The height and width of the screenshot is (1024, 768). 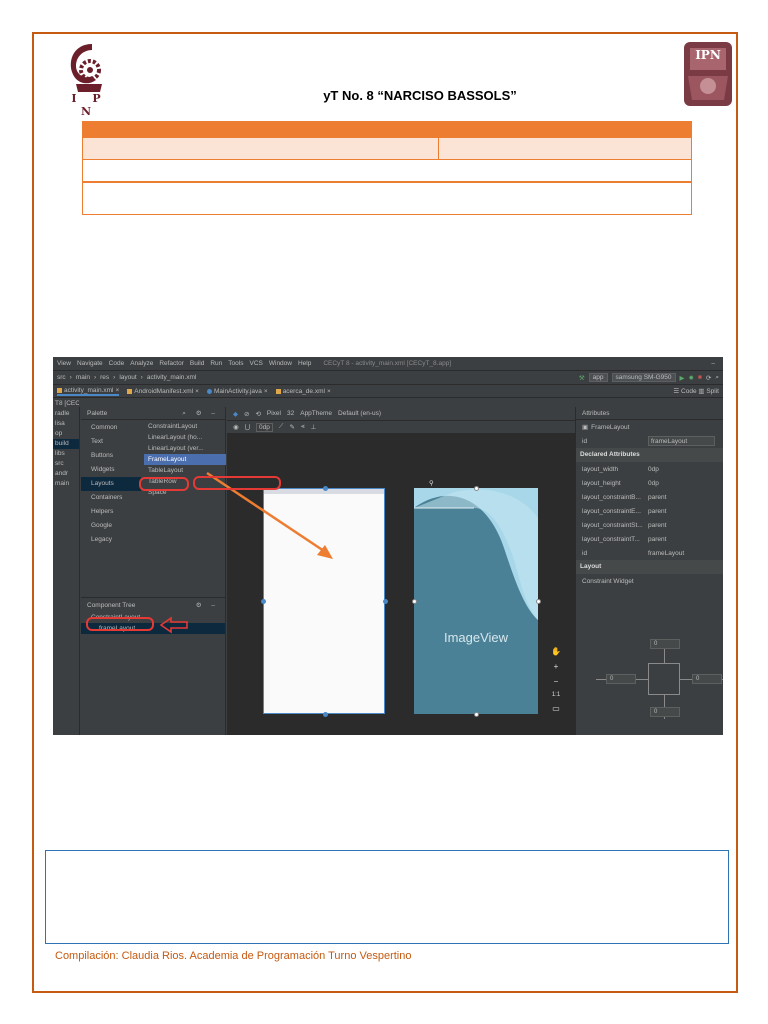 I want to click on search-icon: ⌕, so click(x=717, y=378).